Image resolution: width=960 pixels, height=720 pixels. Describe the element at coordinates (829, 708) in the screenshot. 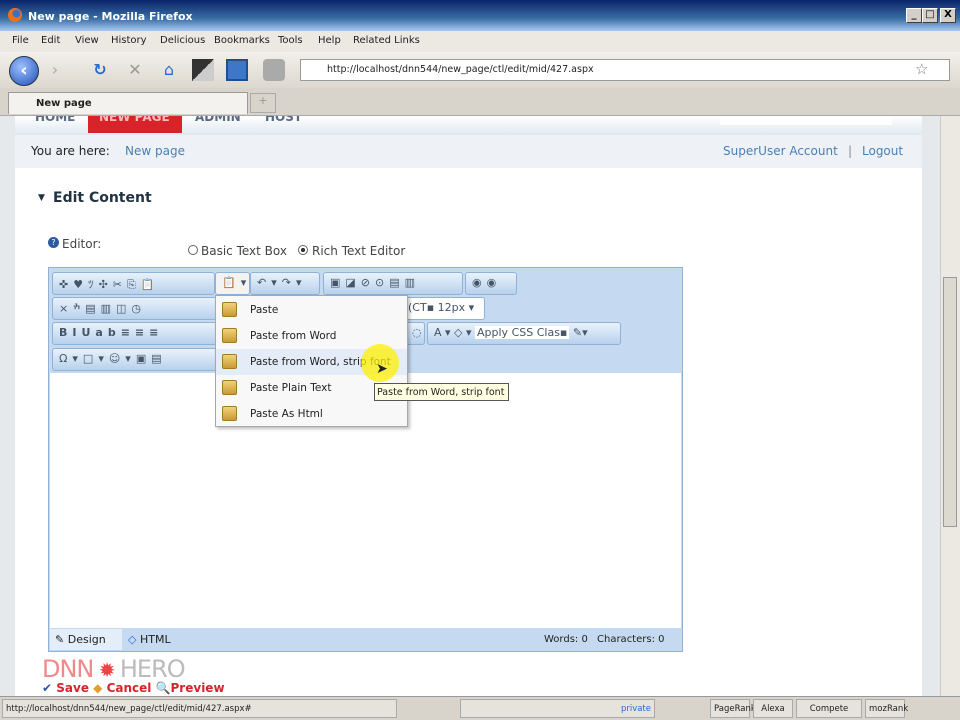

I see `compete-button: Compete` at that location.